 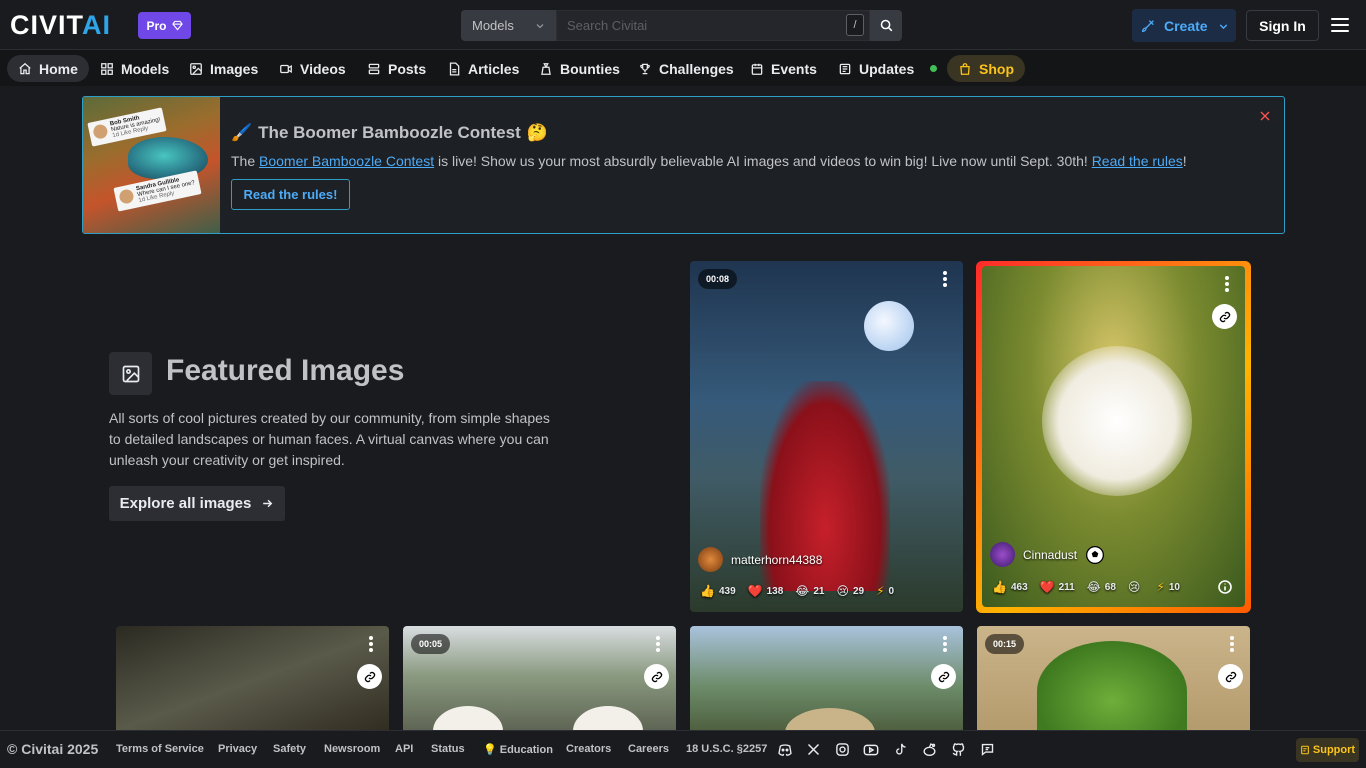 What do you see at coordinates (134, 68) in the screenshot?
I see `nav-models: Models` at bounding box center [134, 68].